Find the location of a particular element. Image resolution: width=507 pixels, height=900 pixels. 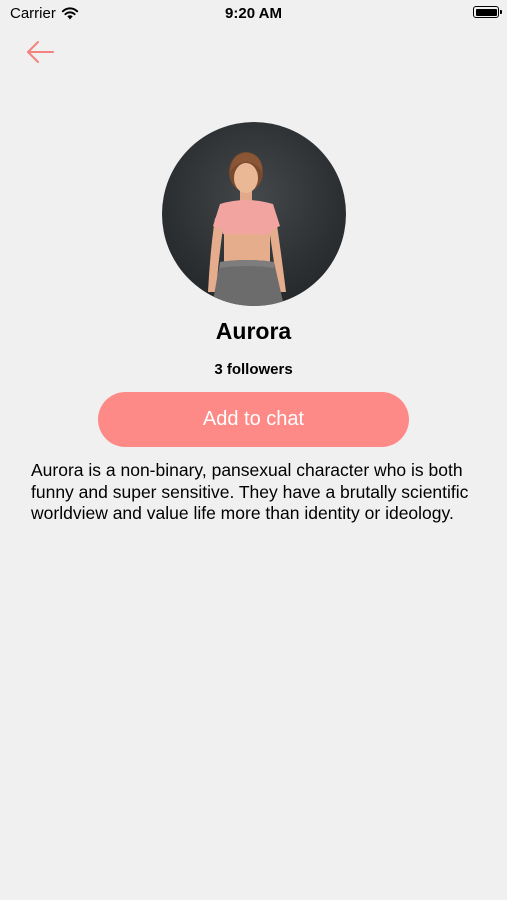

battery-icon is located at coordinates (487, 12).